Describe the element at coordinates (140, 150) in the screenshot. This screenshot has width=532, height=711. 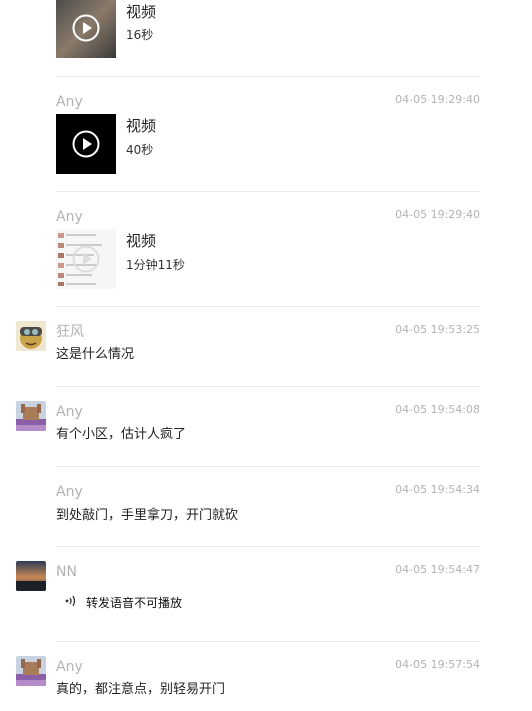
I see `video-duration: 40秒` at that location.